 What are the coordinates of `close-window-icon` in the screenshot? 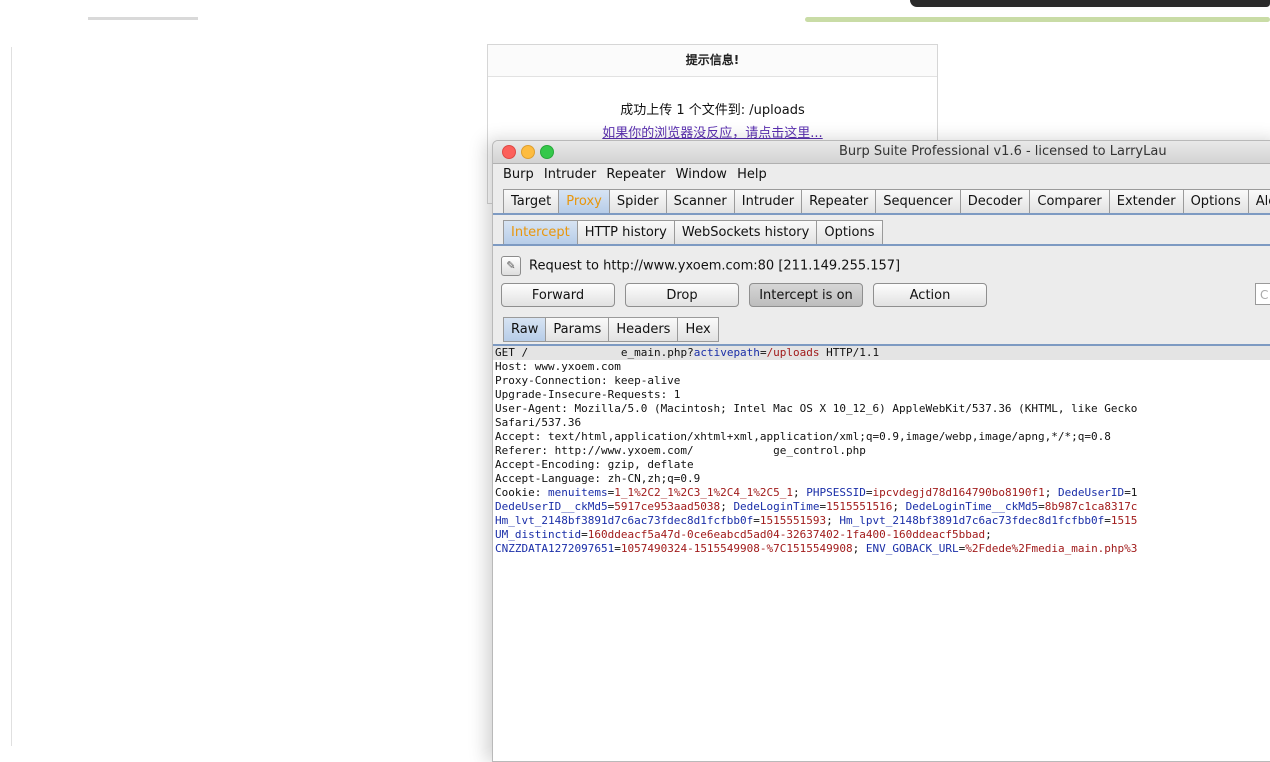 It's located at (509, 152).